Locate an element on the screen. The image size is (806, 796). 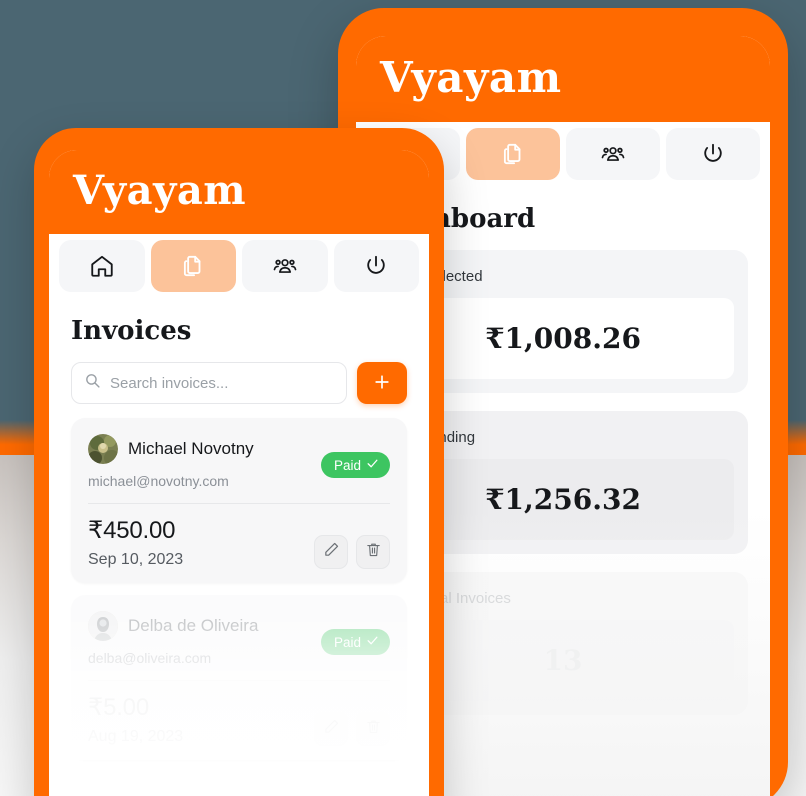
invoice-name-row: Delba de Oliveira is located at coordinates (204, 626).